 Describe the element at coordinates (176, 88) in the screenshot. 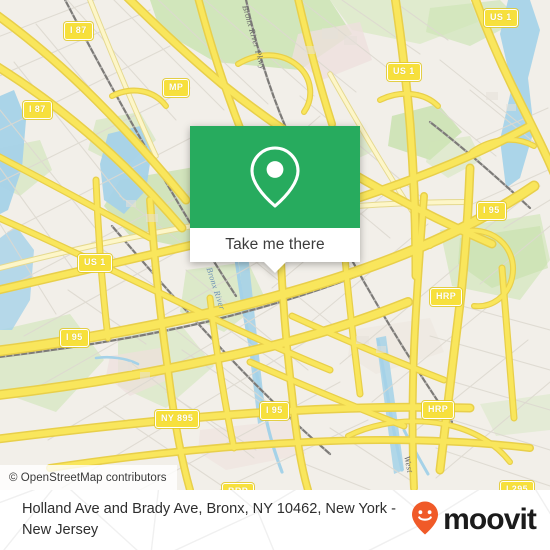

I see `highway-shield: MP` at that location.